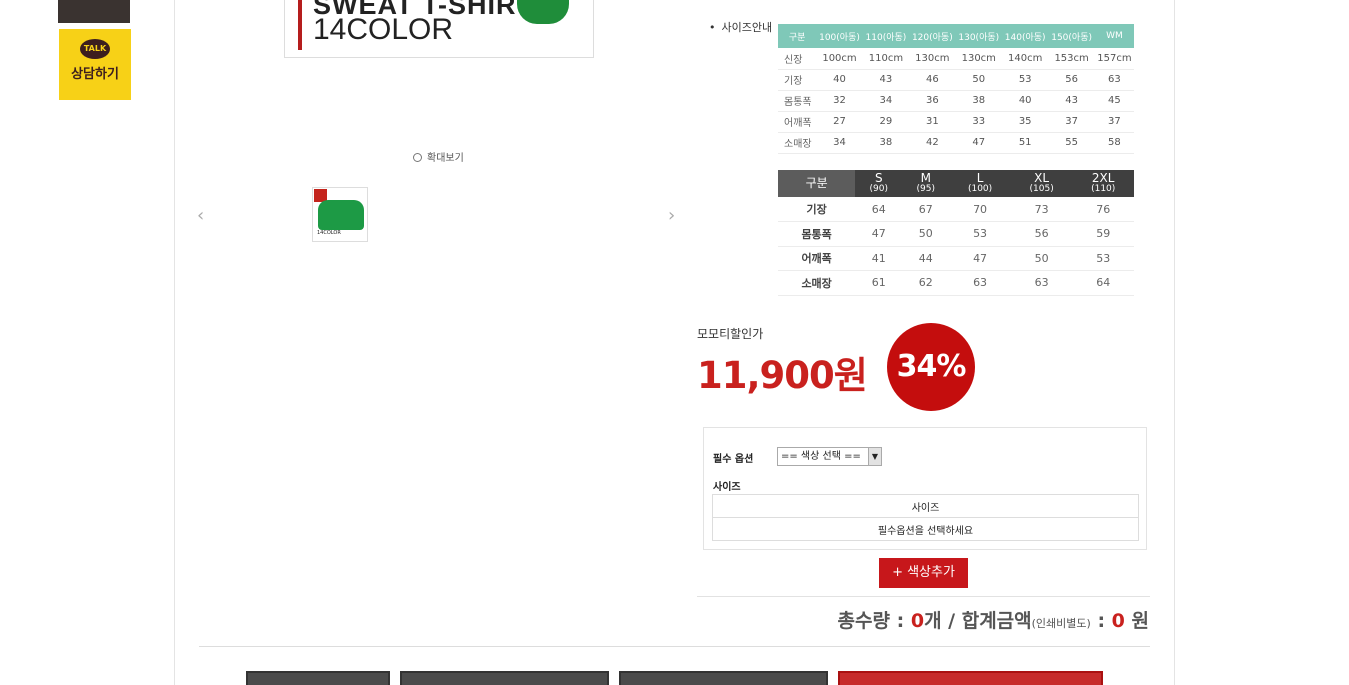  What do you see at coordinates (923, 573) in the screenshot?
I see `add-color-button: + 색상추가` at bounding box center [923, 573].